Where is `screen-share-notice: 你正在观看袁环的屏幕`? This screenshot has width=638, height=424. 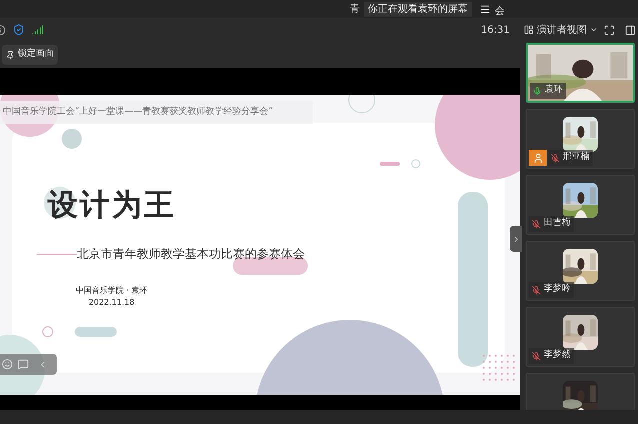
screen-share-notice: 你正在观看袁环的屏幕 is located at coordinates (418, 9).